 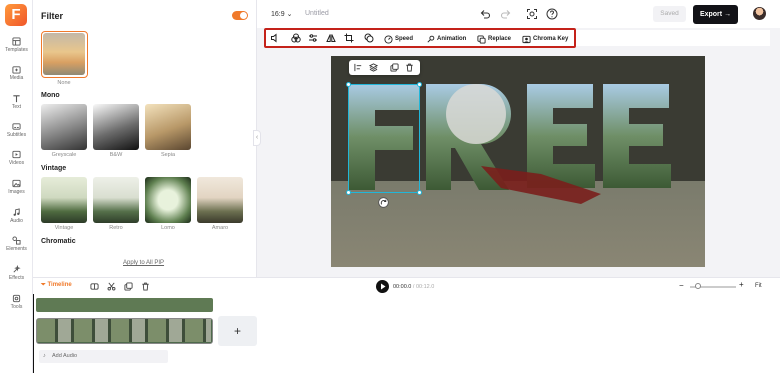 What do you see at coordinates (16, 126) in the screenshot?
I see `subtitles-icon` at bounding box center [16, 126].